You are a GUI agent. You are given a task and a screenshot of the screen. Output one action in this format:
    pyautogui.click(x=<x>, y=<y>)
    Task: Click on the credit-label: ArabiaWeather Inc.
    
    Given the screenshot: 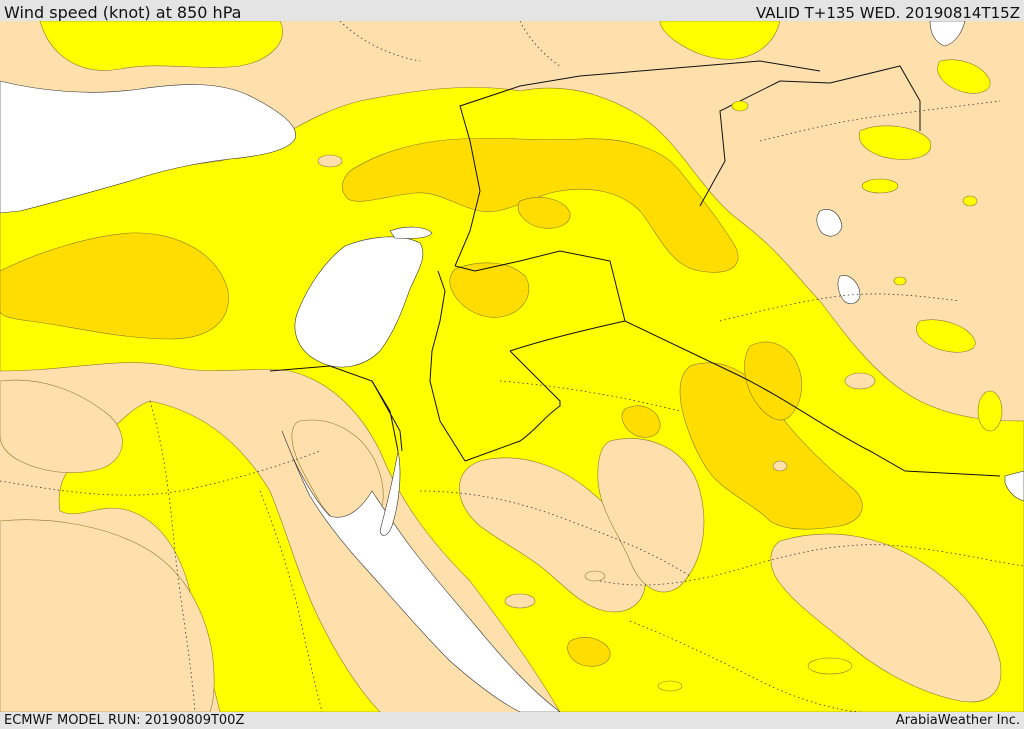 What is the action you would take?
    pyautogui.click(x=957, y=720)
    